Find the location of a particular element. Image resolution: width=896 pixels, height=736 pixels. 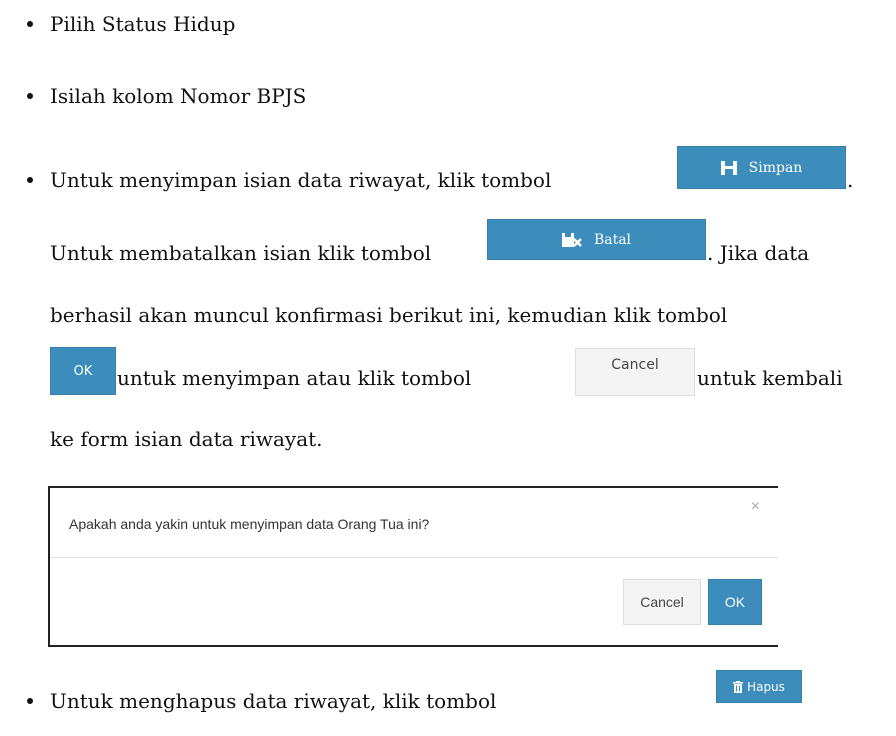

simpan-button-label: Simpan is located at coordinates (775, 167).